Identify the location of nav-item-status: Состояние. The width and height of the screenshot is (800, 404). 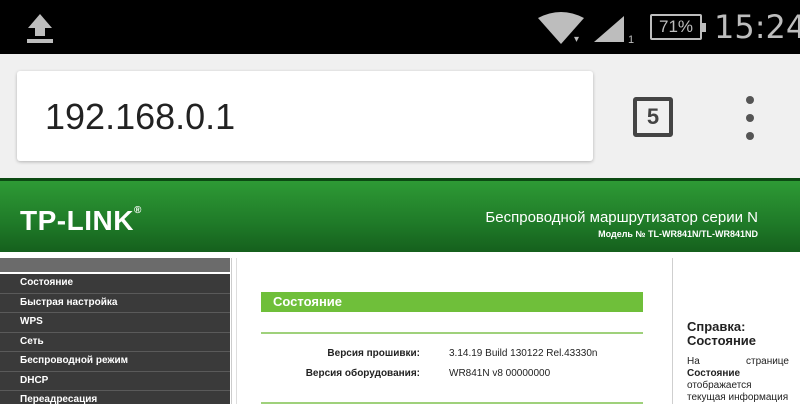
(115, 284).